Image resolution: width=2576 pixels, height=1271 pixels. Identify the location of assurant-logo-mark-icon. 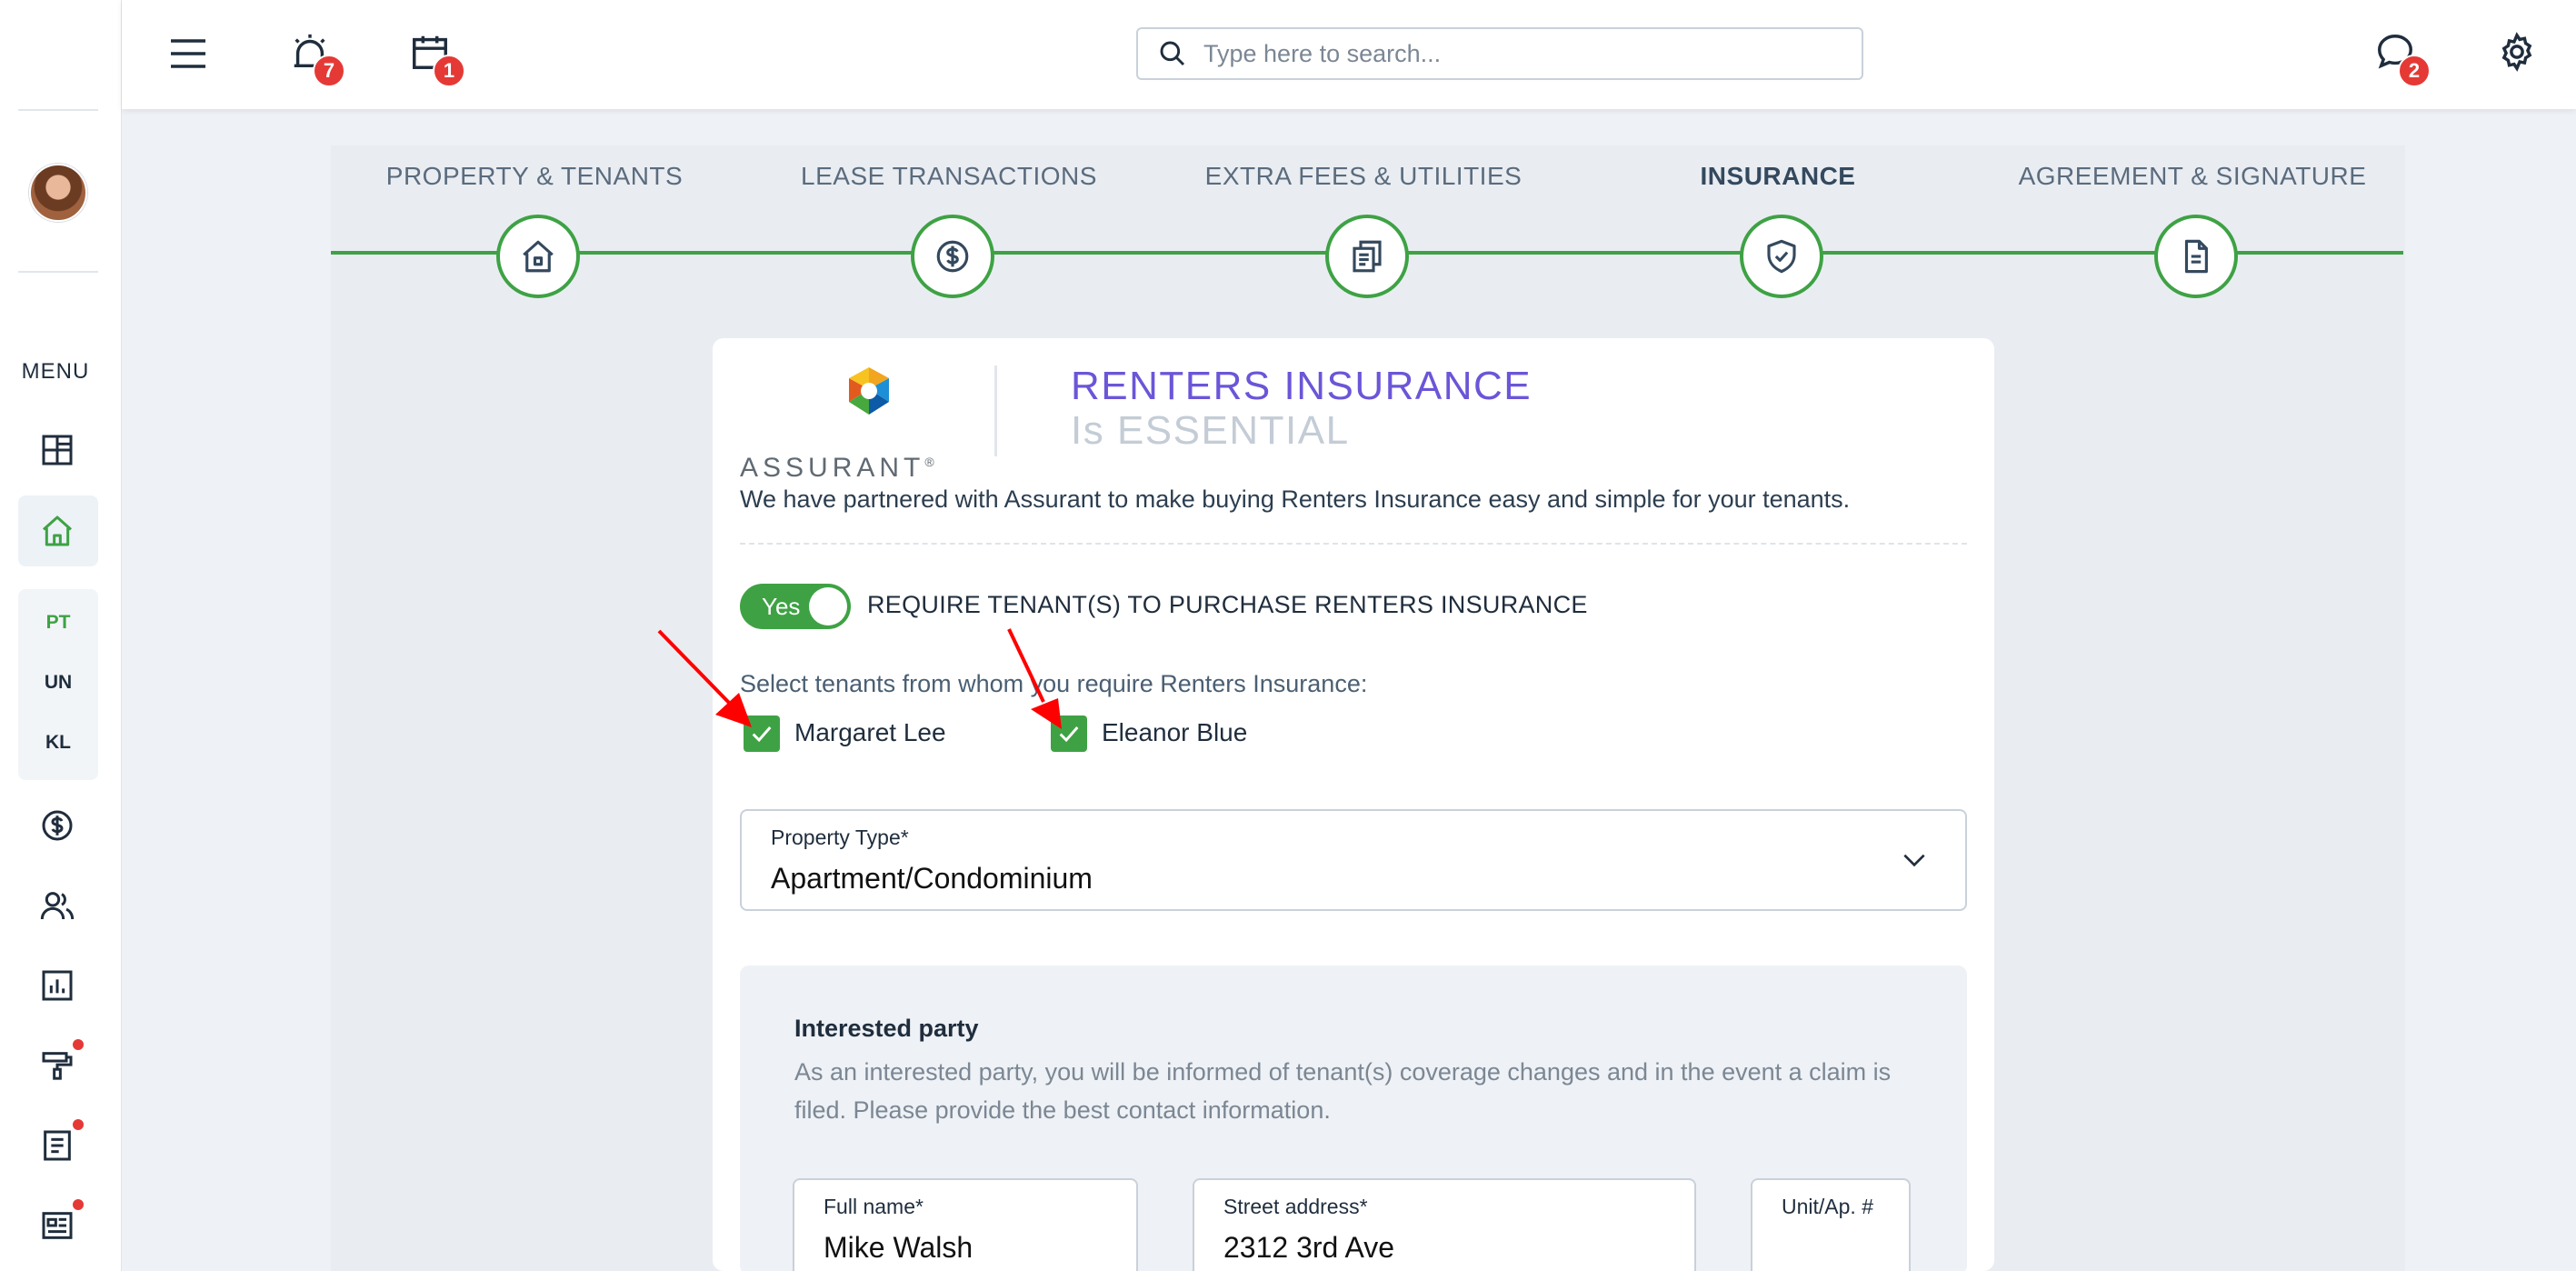
(869, 391).